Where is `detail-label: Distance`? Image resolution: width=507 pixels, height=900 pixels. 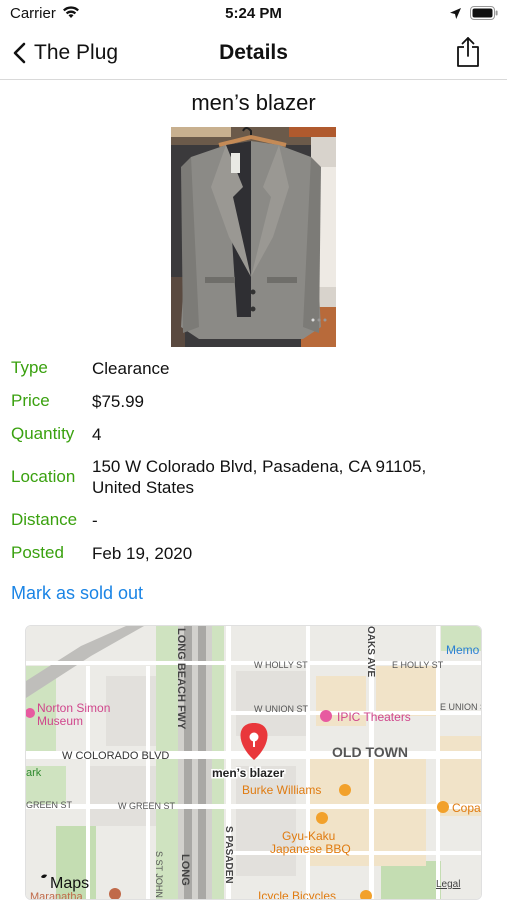 detail-label: Distance is located at coordinates (44, 519).